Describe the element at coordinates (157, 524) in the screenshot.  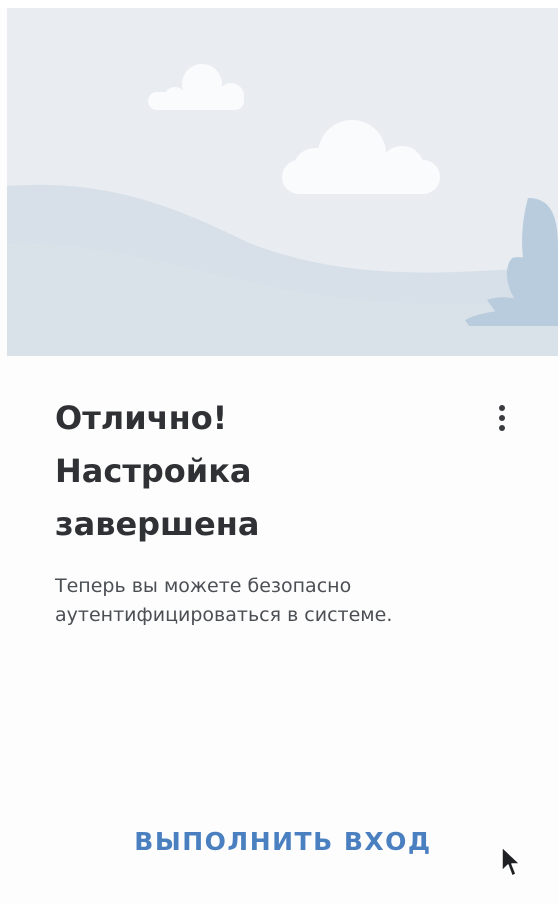
I see `title-line: завершена` at that location.